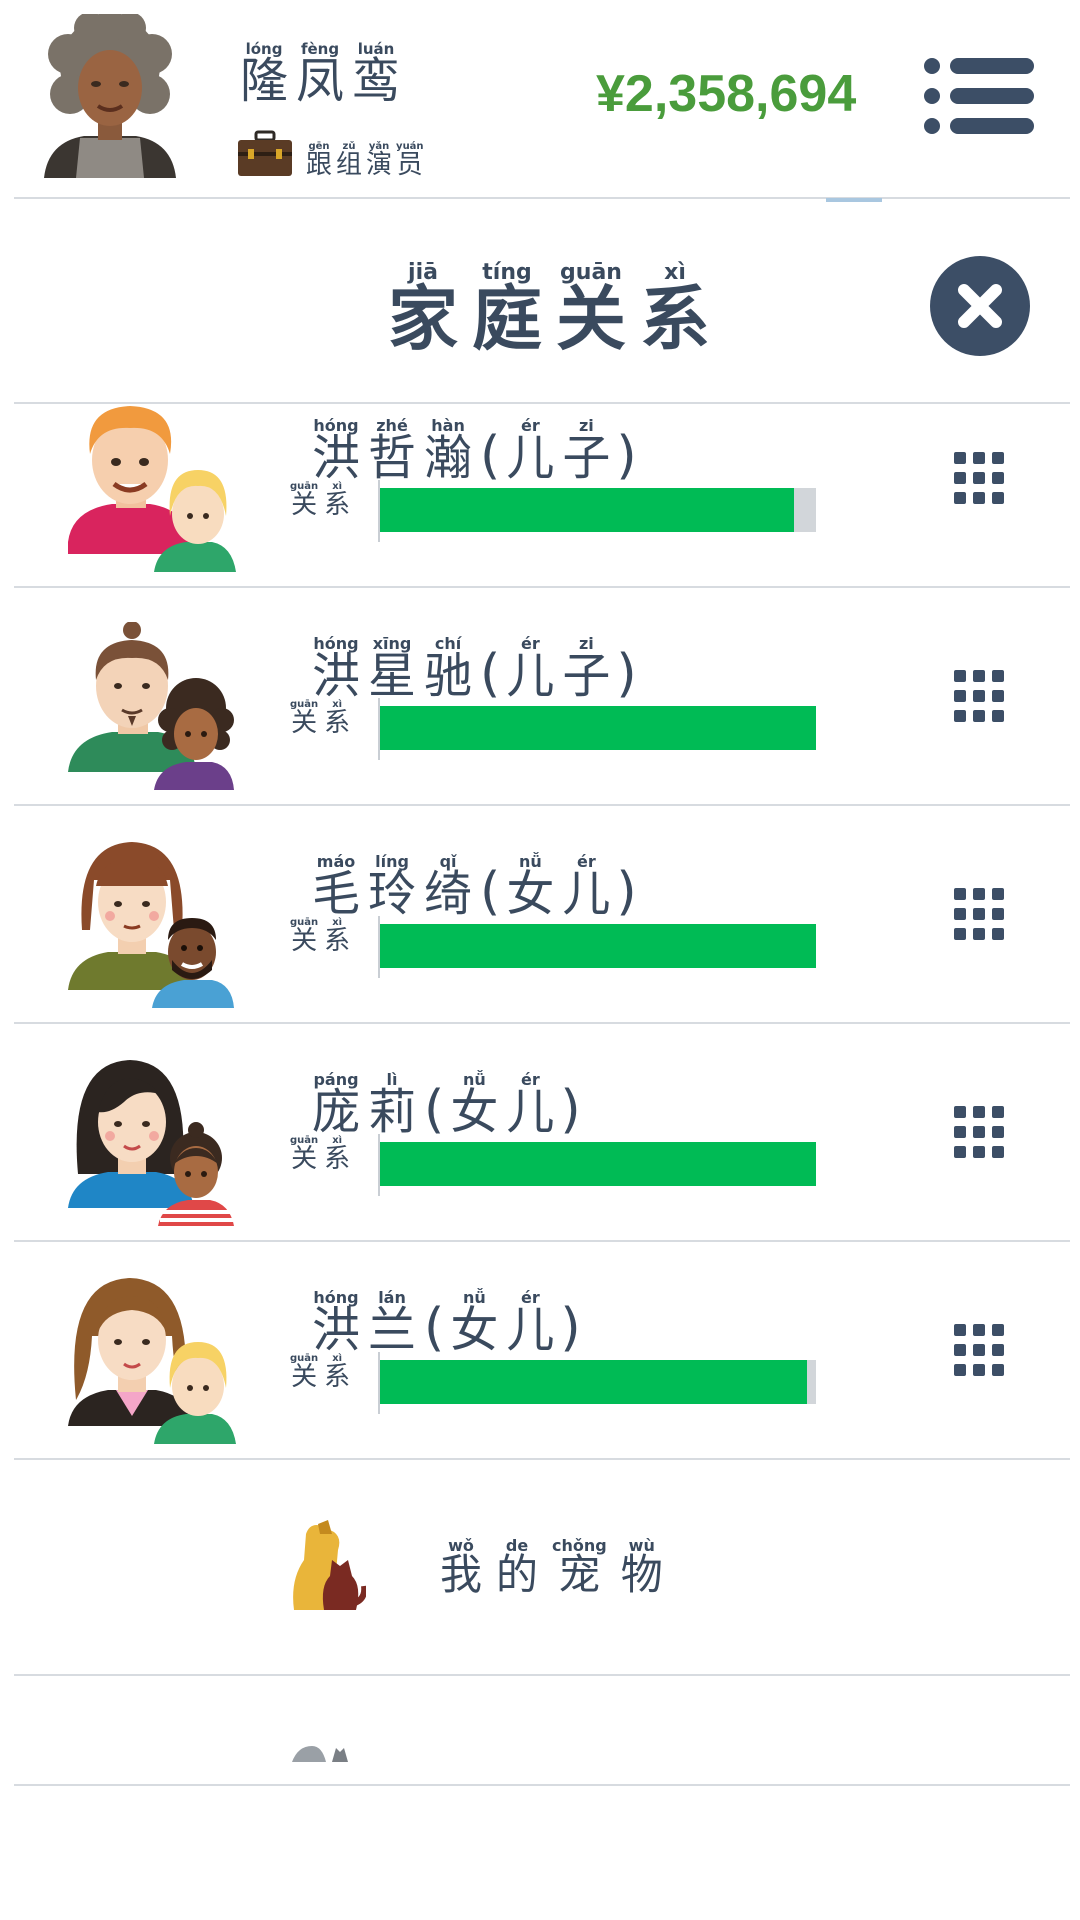  I want to click on job-char: gēn 跟, so click(319, 160).